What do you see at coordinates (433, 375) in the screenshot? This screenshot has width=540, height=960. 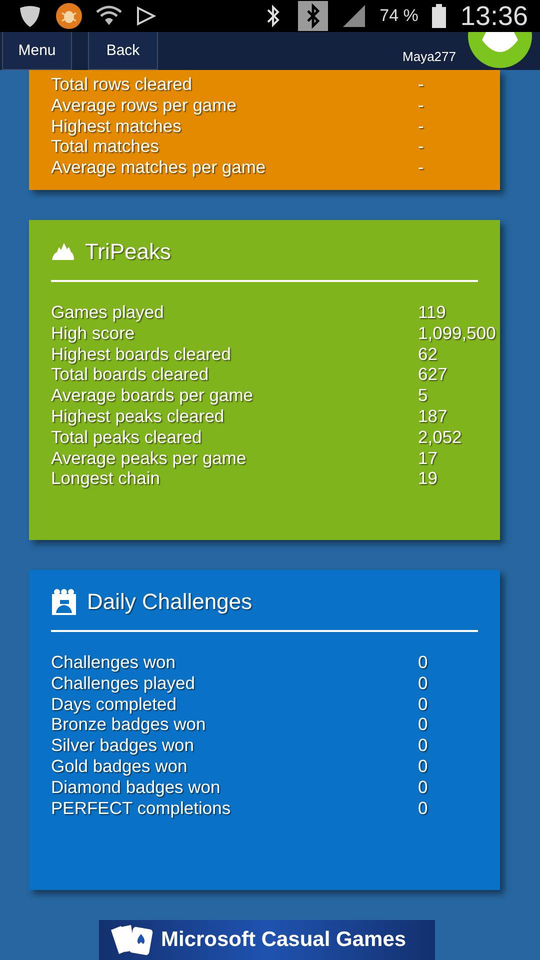 I see `stat-value: 627` at bounding box center [433, 375].